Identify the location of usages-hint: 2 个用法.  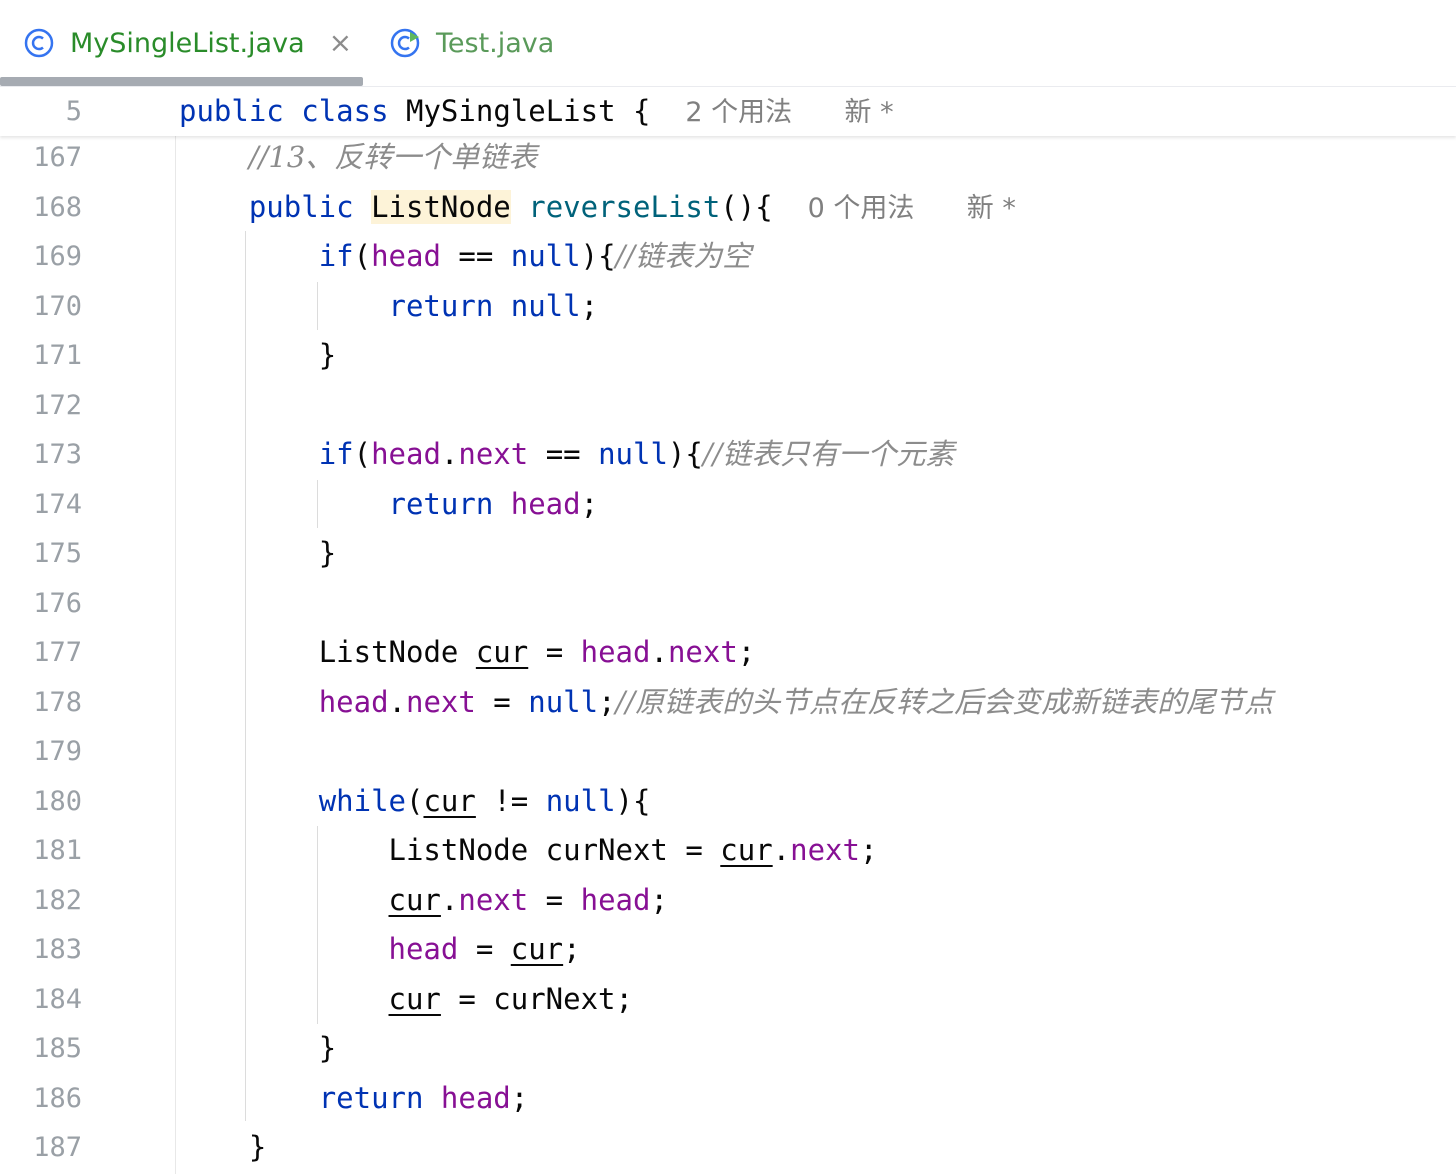
(738, 112).